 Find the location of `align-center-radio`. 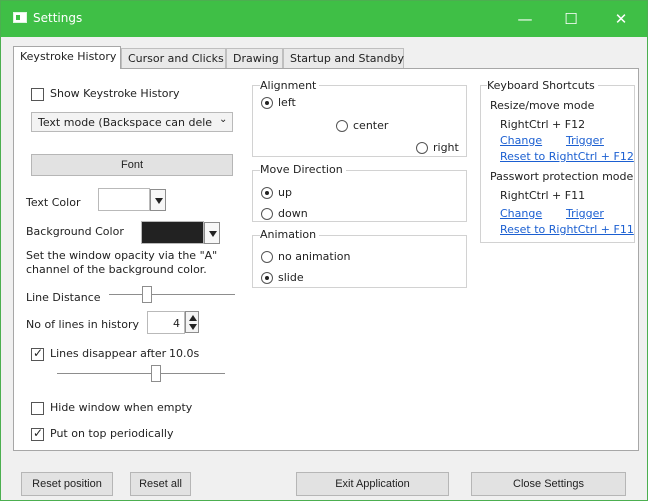

align-center-radio is located at coordinates (342, 126).